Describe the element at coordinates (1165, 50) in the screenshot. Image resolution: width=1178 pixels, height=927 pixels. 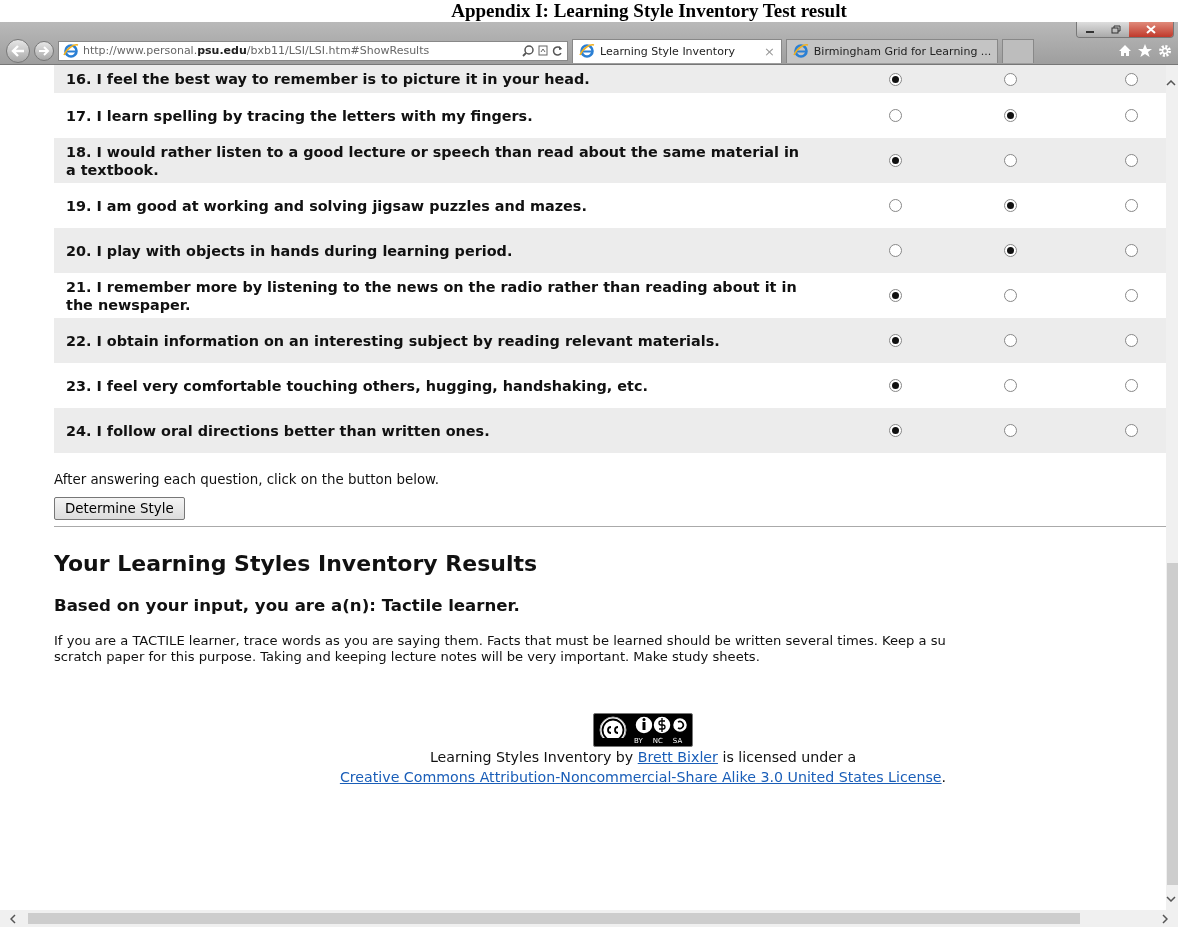
I see `settings-icon` at that location.